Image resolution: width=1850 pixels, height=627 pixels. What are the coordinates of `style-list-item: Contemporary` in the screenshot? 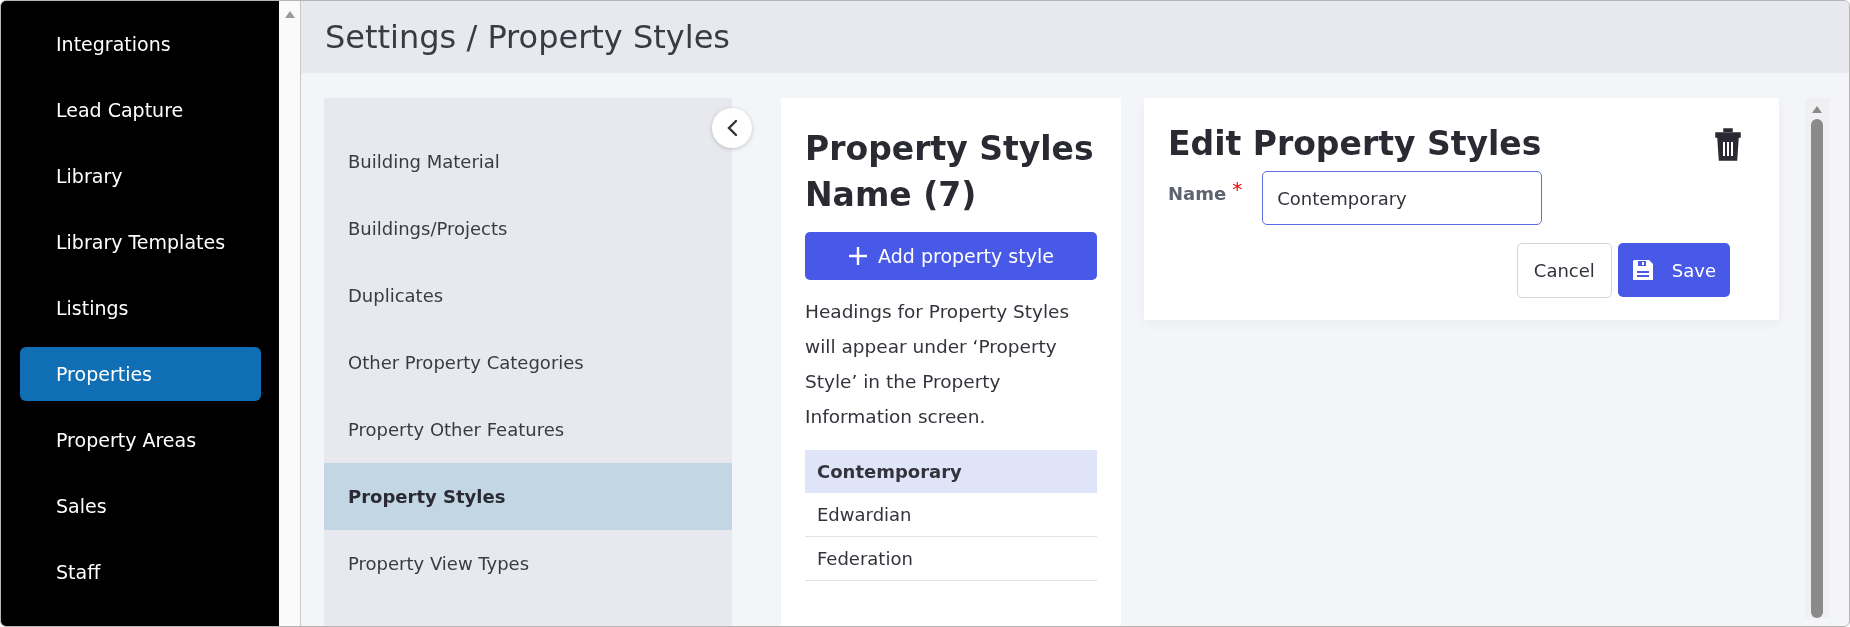 It's located at (951, 471).